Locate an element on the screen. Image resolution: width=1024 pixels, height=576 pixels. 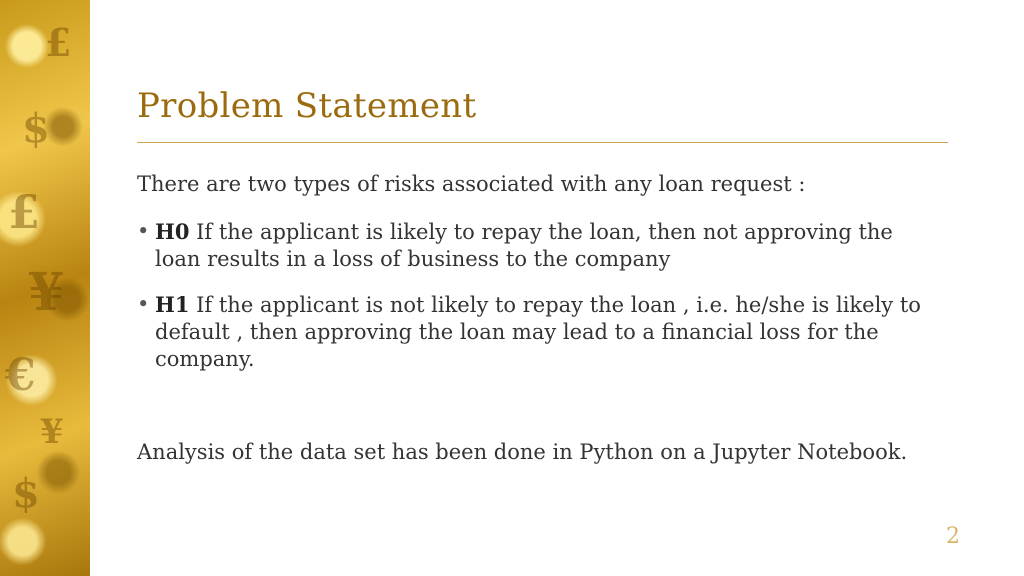
decorative-currency-band: $ £ ¥ € ¥ $ £ is located at coordinates (45, 288).